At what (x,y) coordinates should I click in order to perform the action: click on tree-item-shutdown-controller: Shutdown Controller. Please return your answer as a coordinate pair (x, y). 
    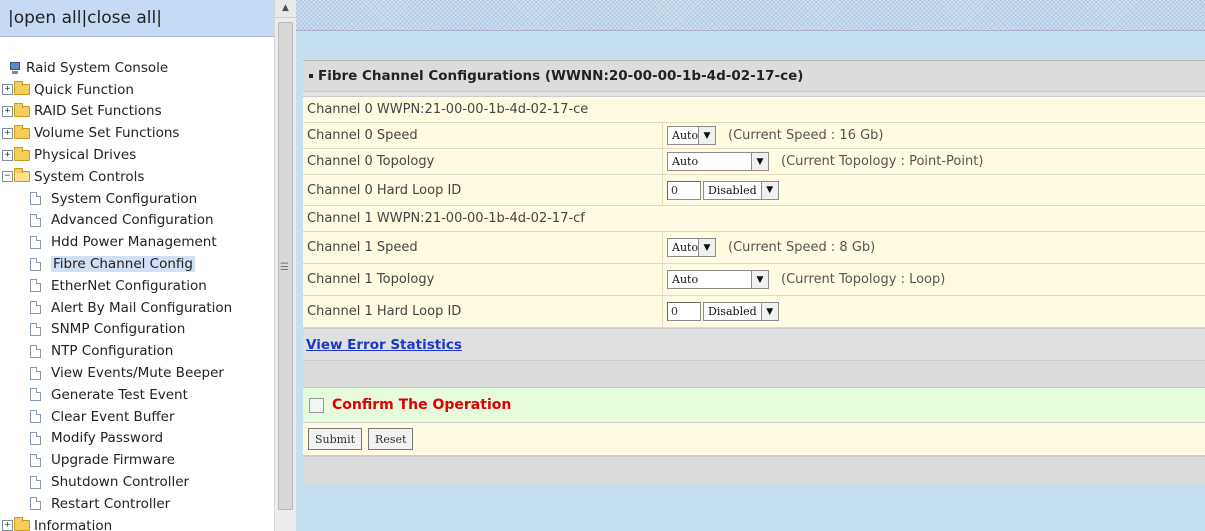
    Looking at the image, I should click on (137, 482).